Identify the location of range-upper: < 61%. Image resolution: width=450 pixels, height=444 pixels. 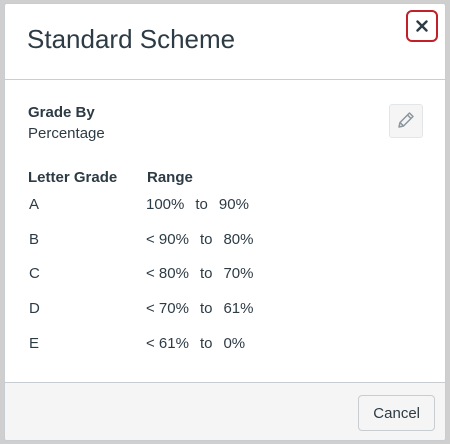
(167, 343).